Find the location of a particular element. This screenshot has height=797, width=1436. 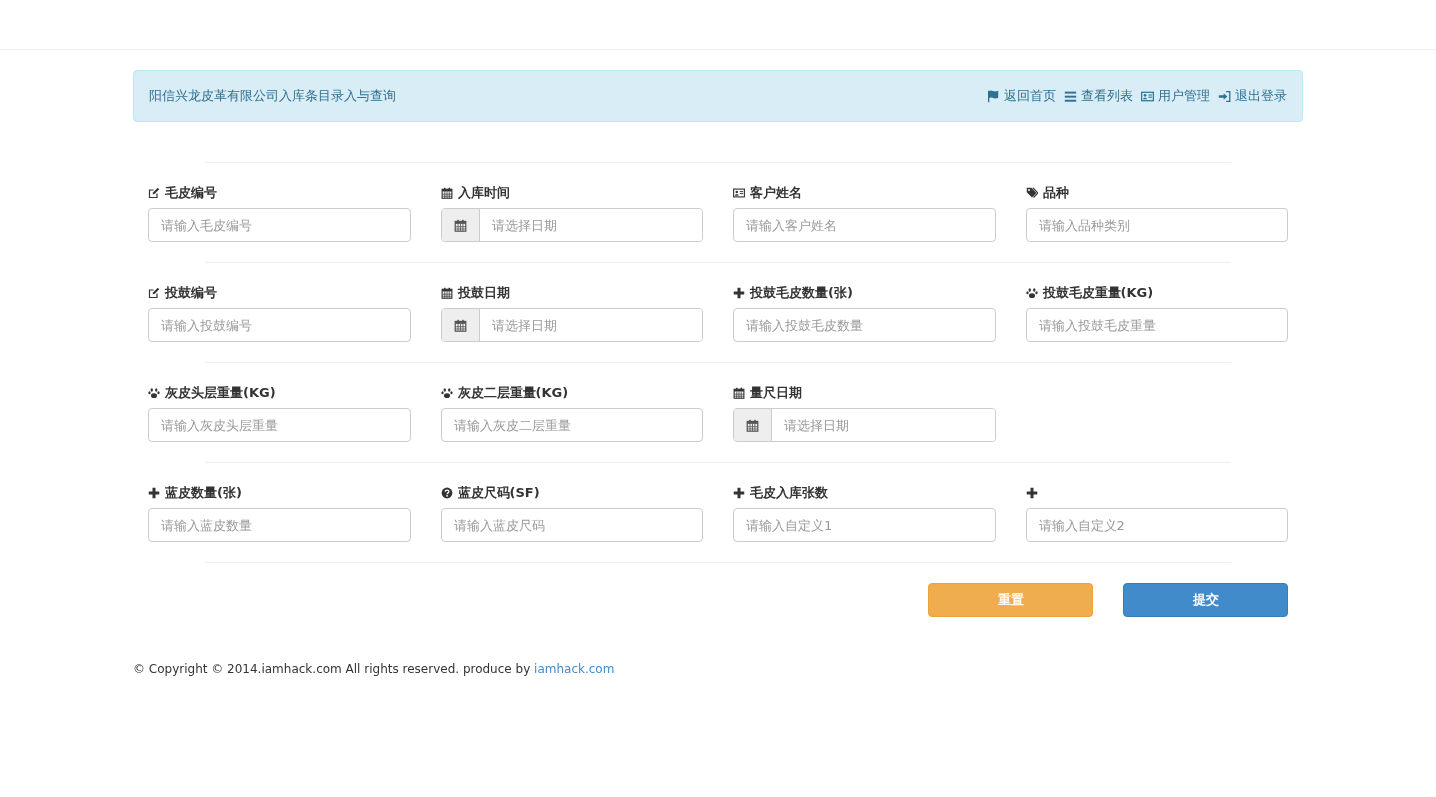

question-circle-icon is located at coordinates (446, 493).